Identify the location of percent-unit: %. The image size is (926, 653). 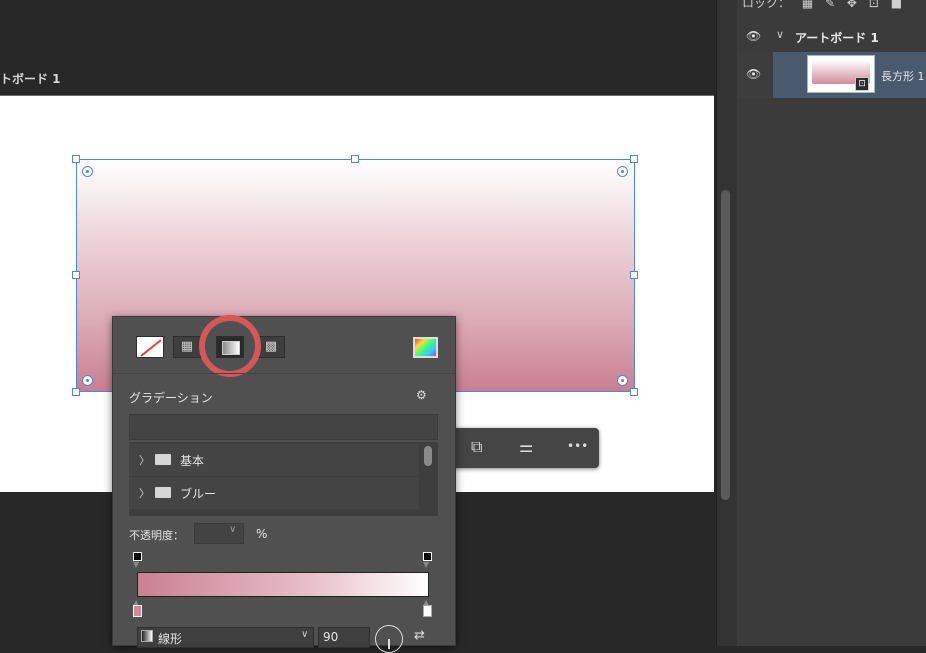
(262, 534).